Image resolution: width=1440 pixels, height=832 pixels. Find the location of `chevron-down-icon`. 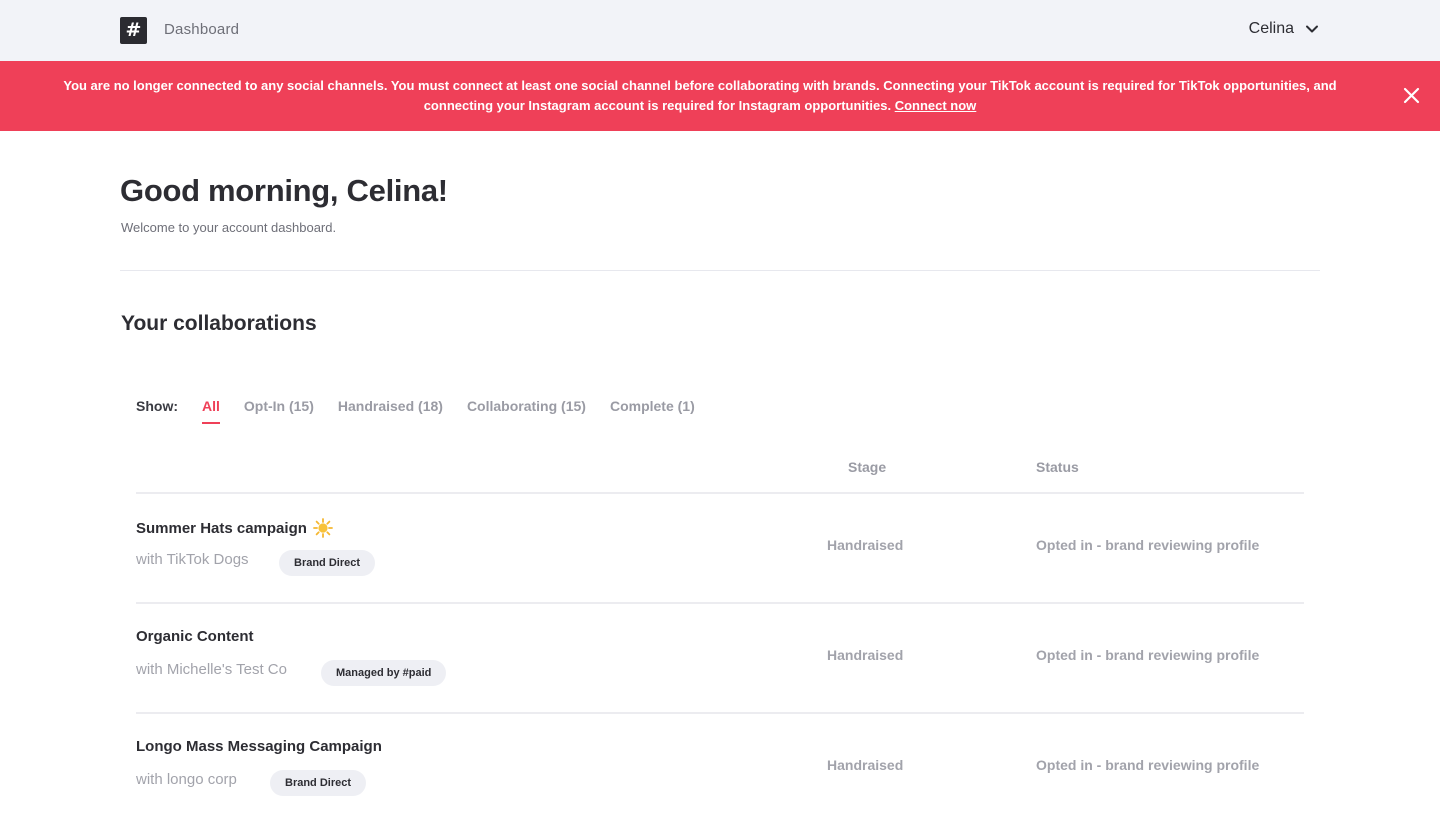

chevron-down-icon is located at coordinates (1312, 29).